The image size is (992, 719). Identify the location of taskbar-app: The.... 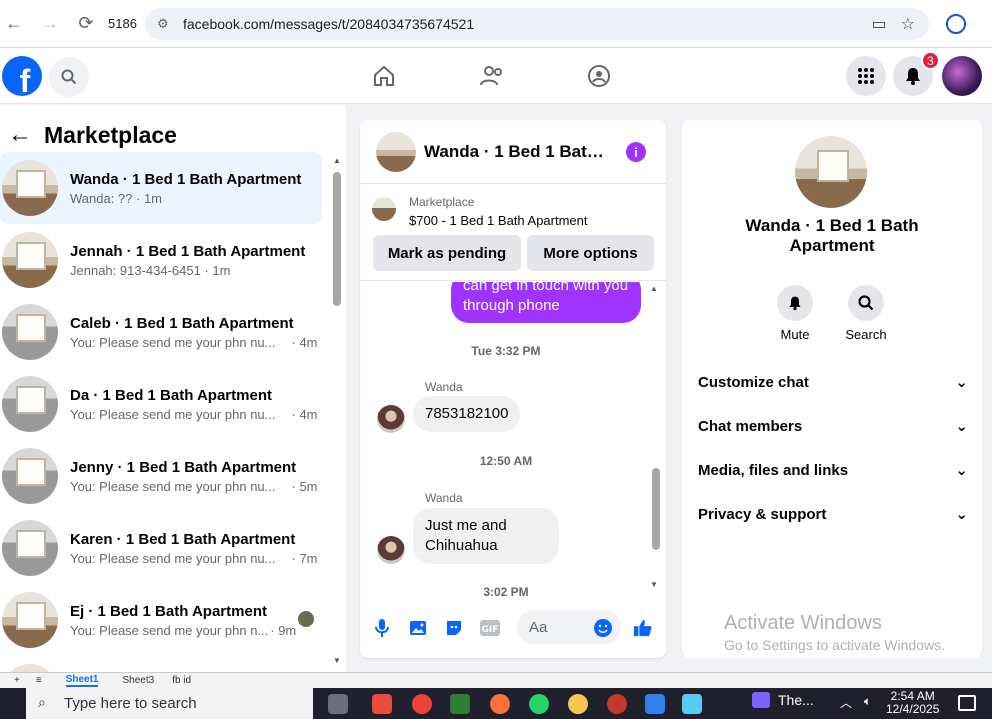
(783, 700).